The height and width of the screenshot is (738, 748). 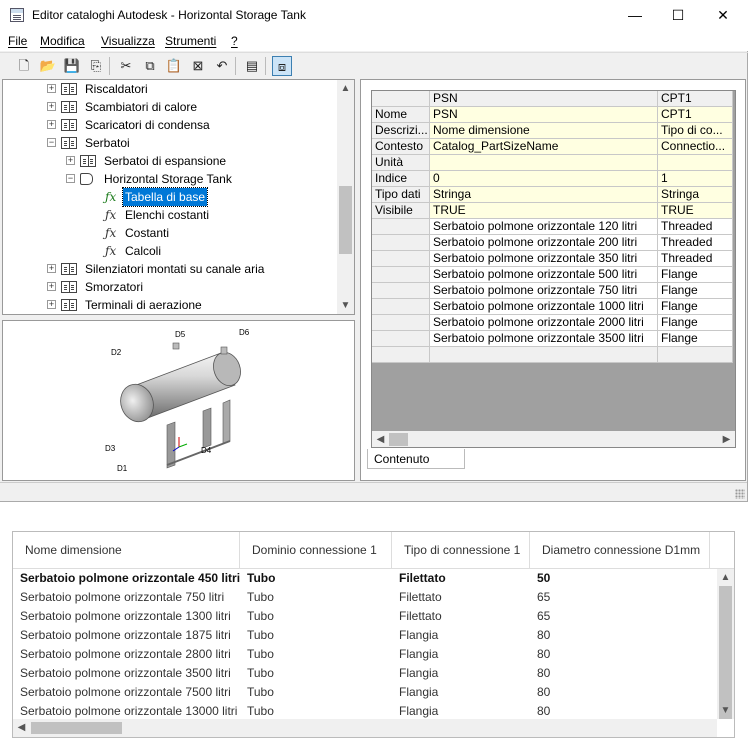 What do you see at coordinates (544, 307) in the screenshot?
I see `grid-cell: Serbatoio polmone orizzontale 1000 litri` at bounding box center [544, 307].